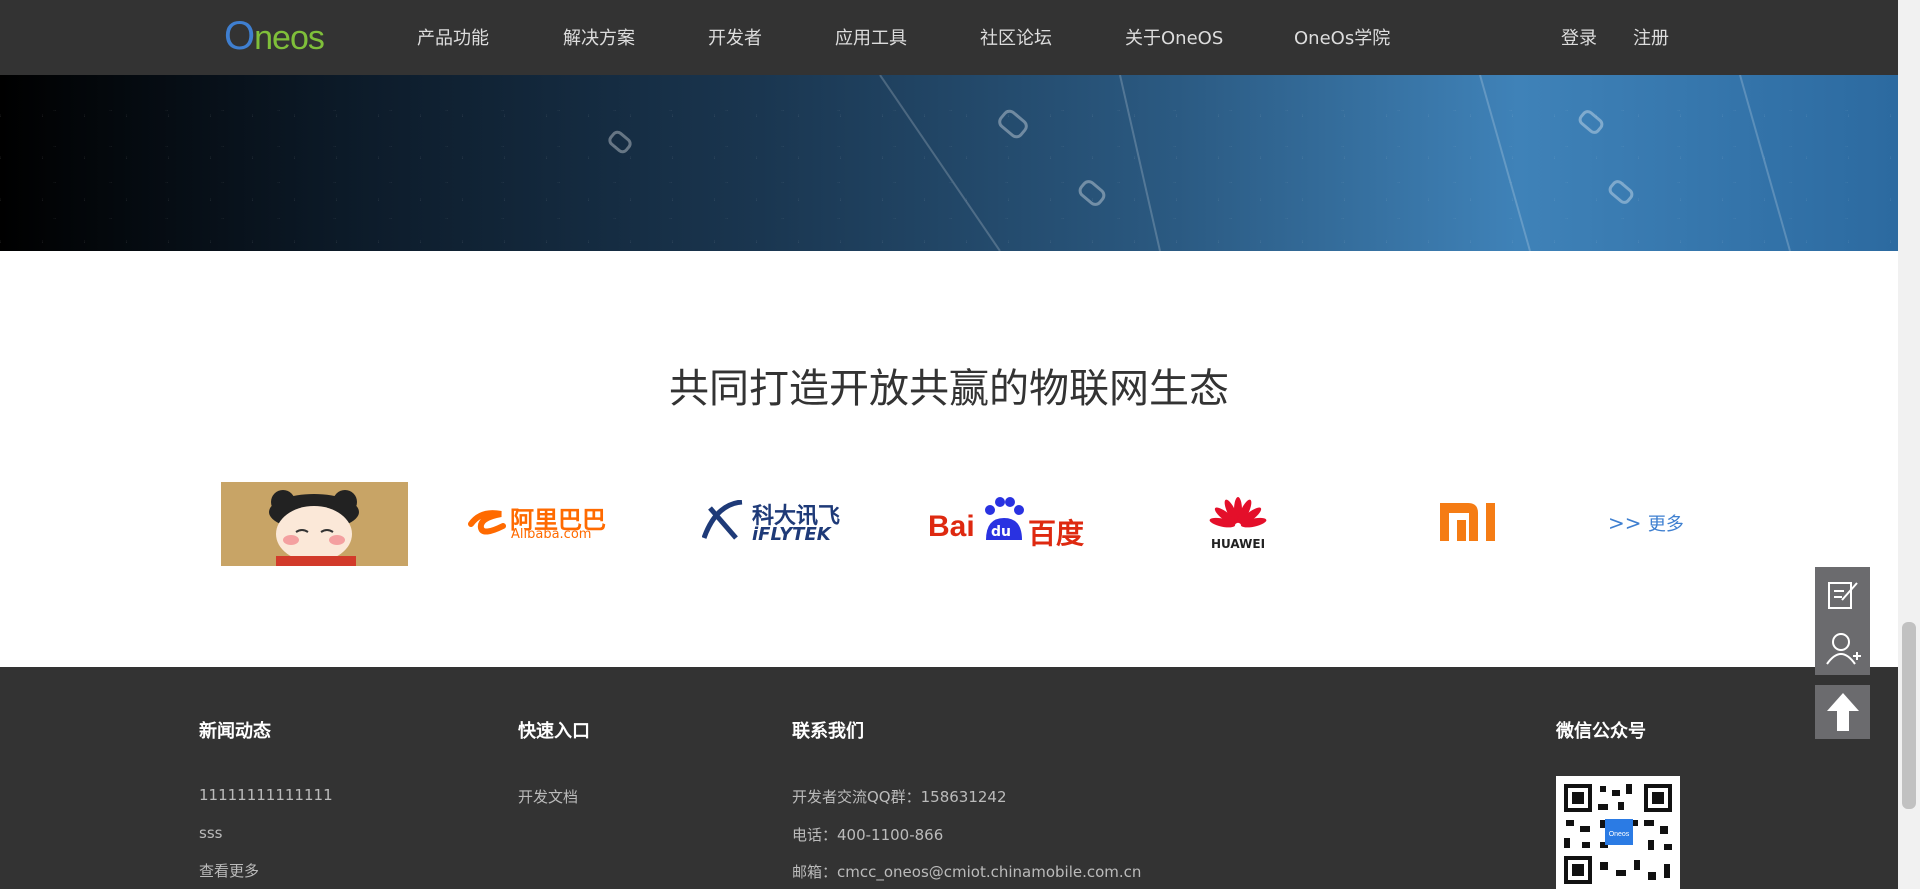  I want to click on page-scrollbar, so click(1909, 444).